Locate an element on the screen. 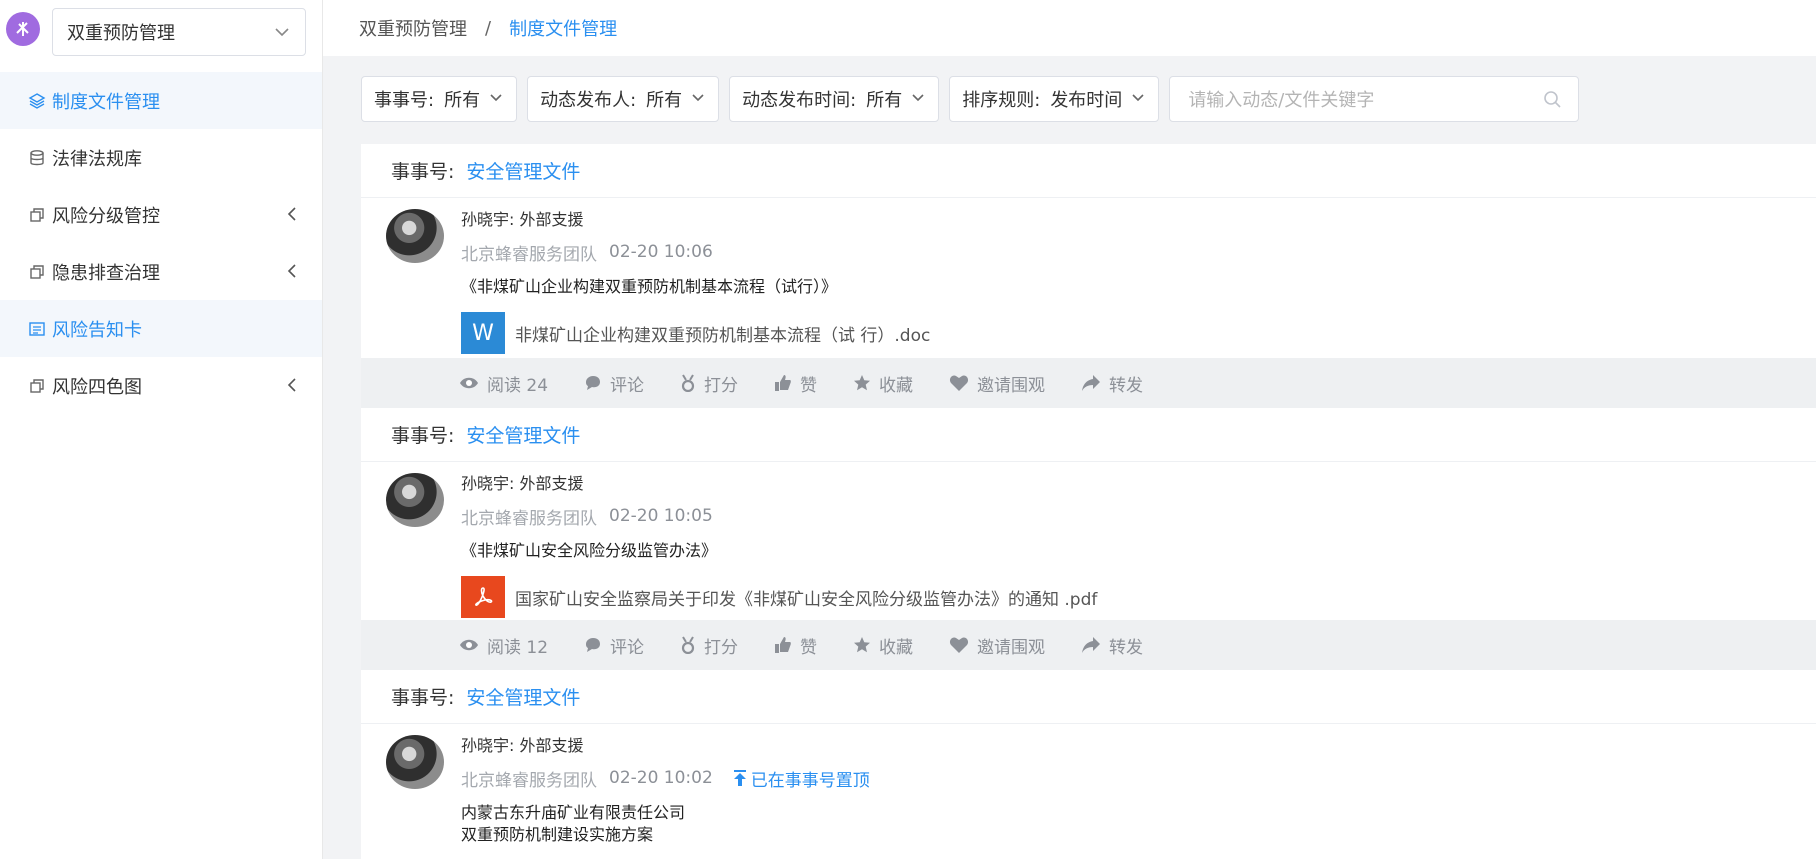 The width and height of the screenshot is (1816, 859). post-author: 孙晓宇: 外部支援 is located at coordinates (522, 745).